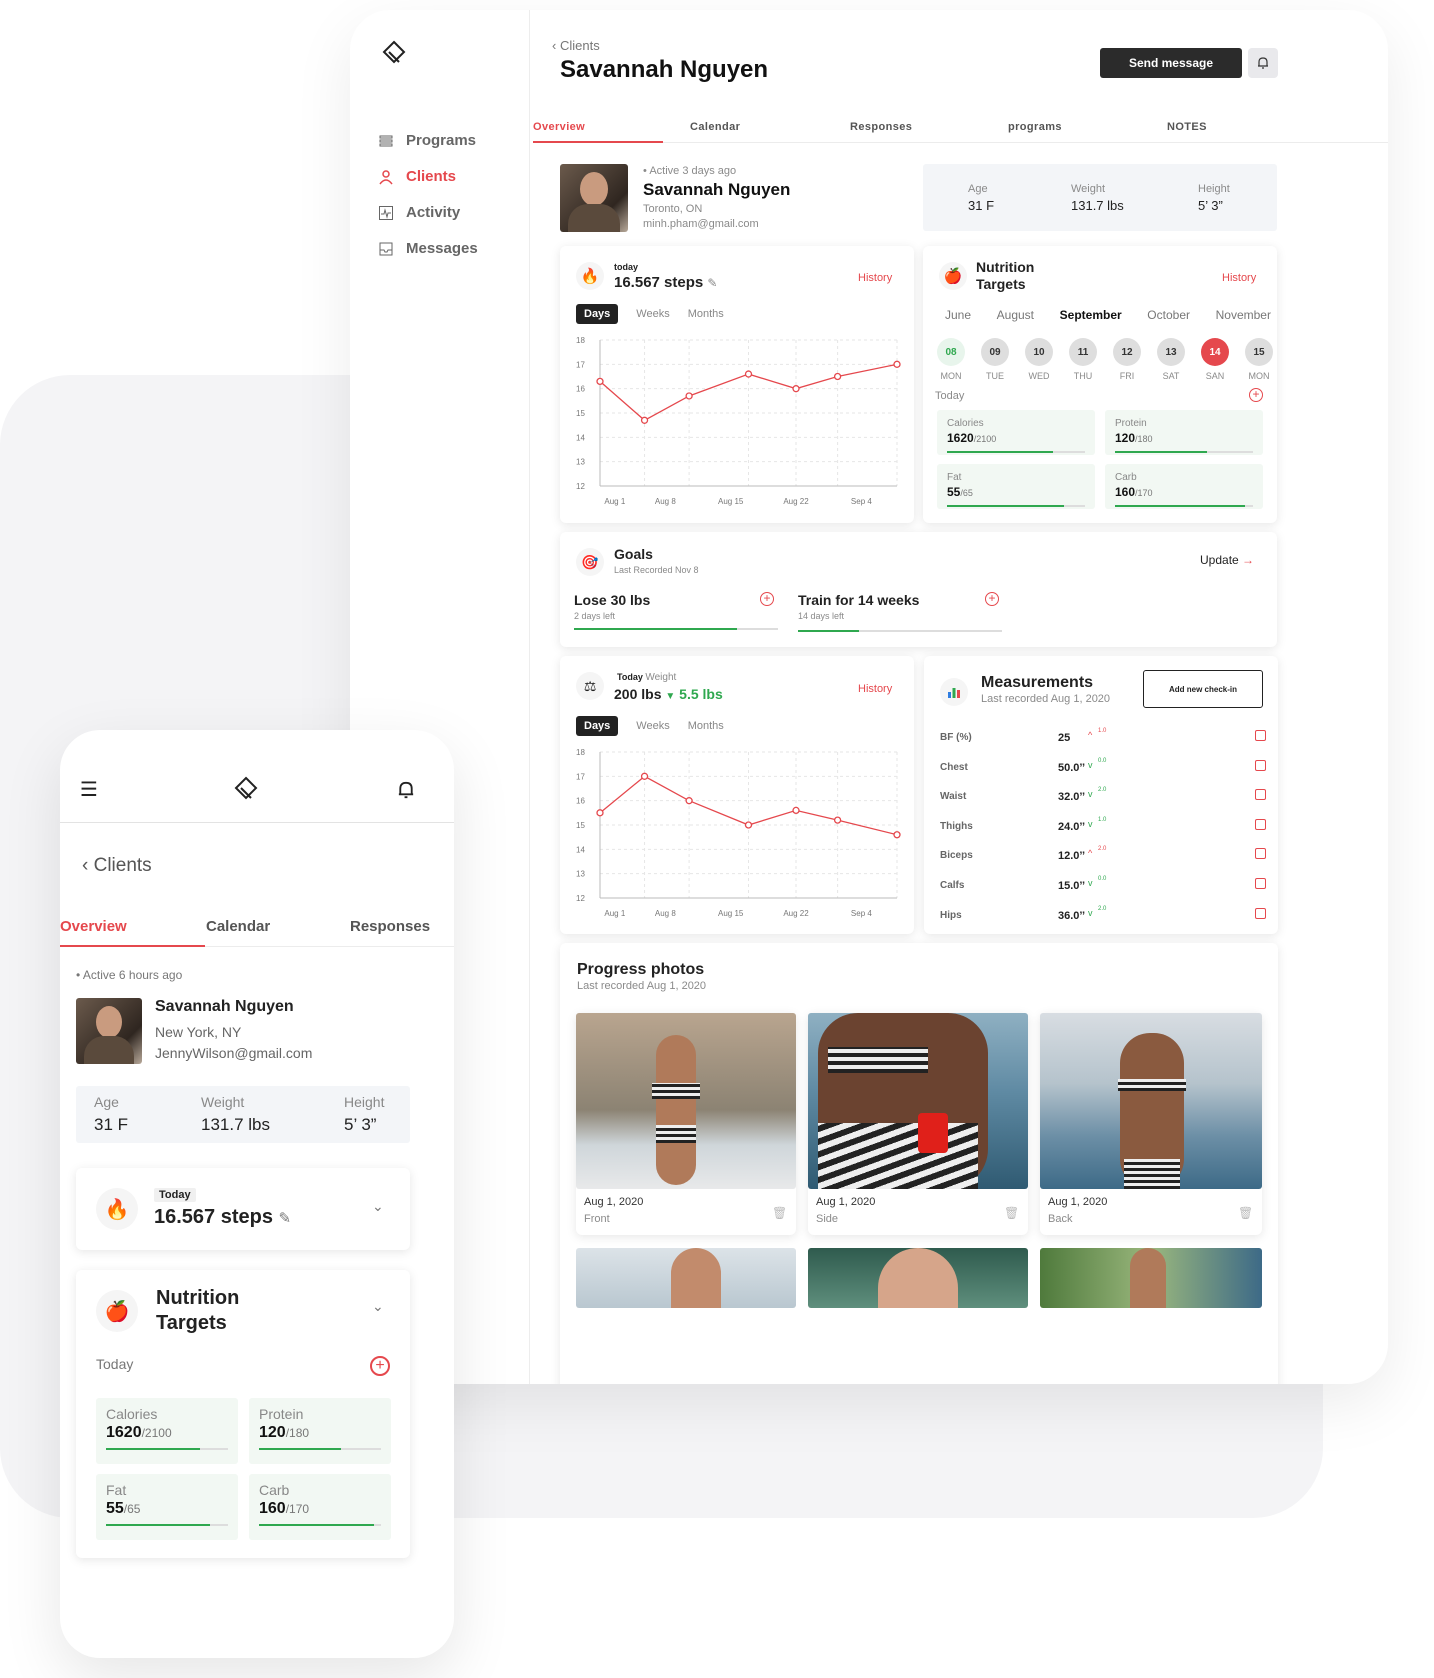 Image resolution: width=1434 pixels, height=1678 pixels. Describe the element at coordinates (995, 359) in the screenshot. I see `day-item: 09 TUE` at that location.